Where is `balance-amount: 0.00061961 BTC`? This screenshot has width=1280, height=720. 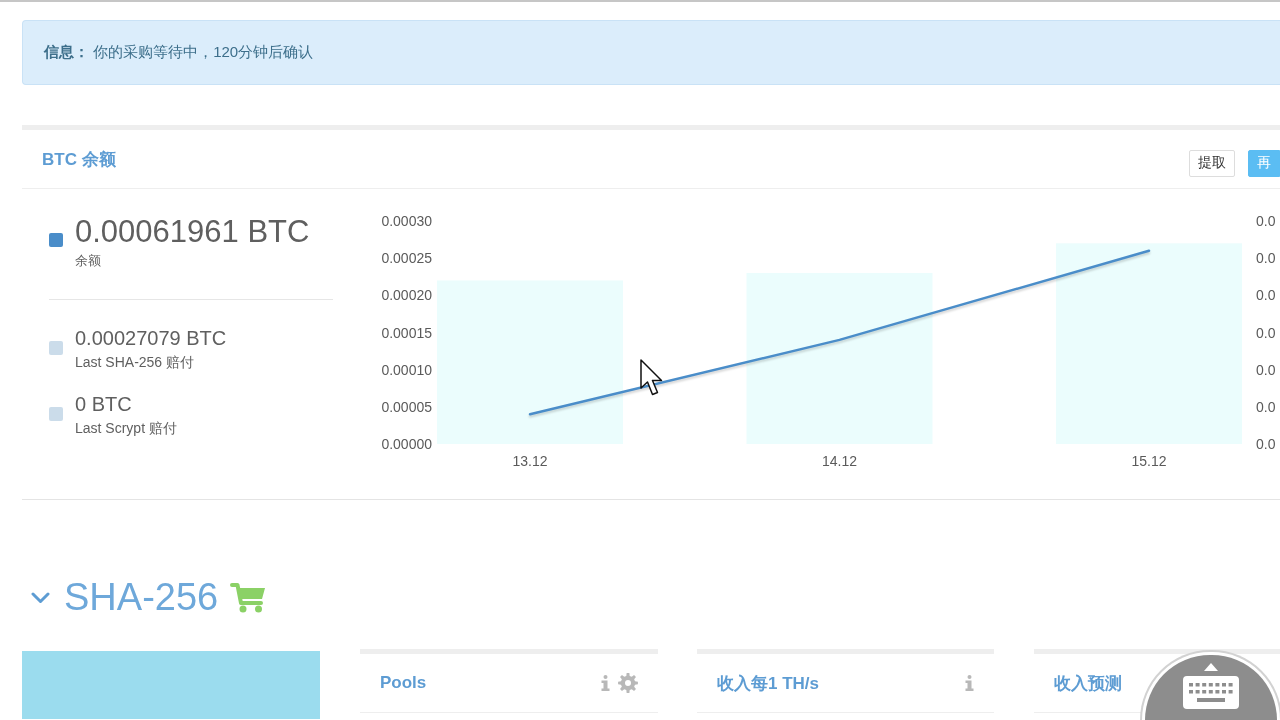 balance-amount: 0.00061961 BTC is located at coordinates (192, 232).